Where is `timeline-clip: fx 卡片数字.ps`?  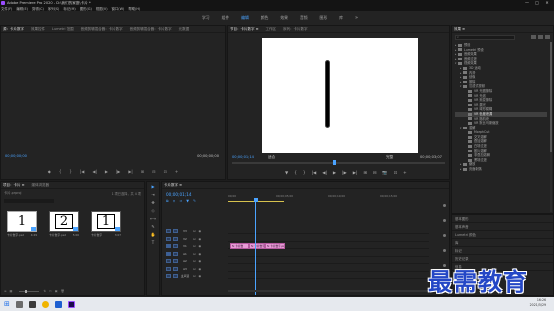 timeline-clip: fx 卡片数字.ps is located at coordinates (275, 246).